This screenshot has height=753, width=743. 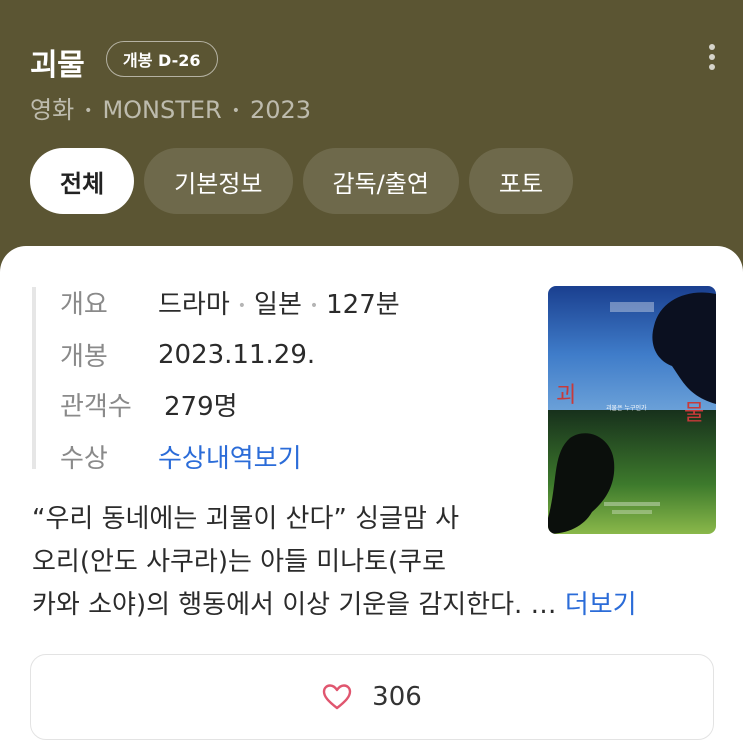 What do you see at coordinates (237, 354) in the screenshot?
I see `release-date-value: 2023.11.29.` at bounding box center [237, 354].